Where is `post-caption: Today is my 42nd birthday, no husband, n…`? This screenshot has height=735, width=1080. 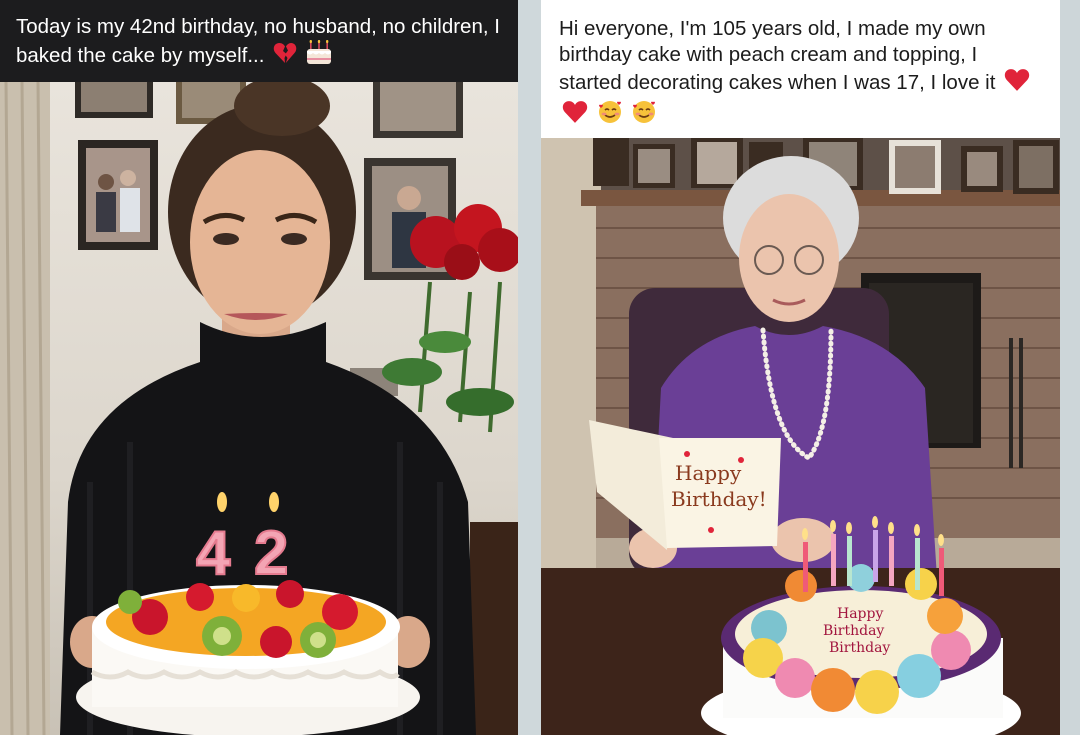 post-caption: Today is my 42nd birthday, no husband, n… is located at coordinates (259, 41).